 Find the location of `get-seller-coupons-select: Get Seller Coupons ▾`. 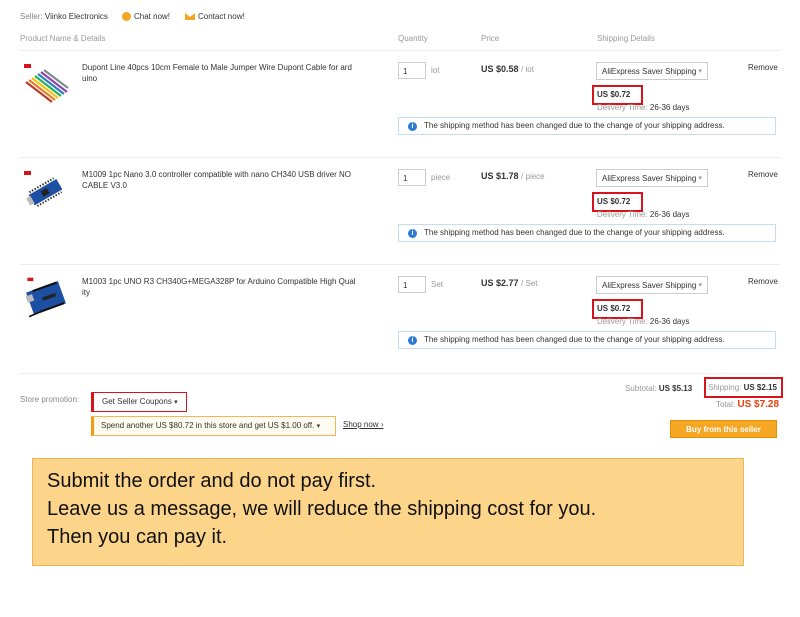

get-seller-coupons-select: Get Seller Coupons ▾ is located at coordinates (139, 402).